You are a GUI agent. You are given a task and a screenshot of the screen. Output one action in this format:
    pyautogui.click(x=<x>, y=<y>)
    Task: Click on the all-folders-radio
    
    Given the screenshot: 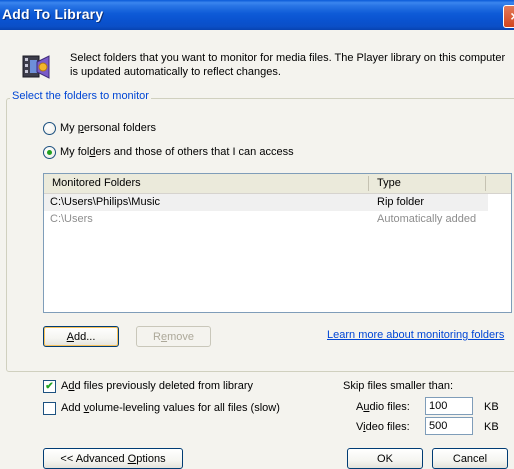 What is the action you would take?
    pyautogui.click(x=49, y=152)
    